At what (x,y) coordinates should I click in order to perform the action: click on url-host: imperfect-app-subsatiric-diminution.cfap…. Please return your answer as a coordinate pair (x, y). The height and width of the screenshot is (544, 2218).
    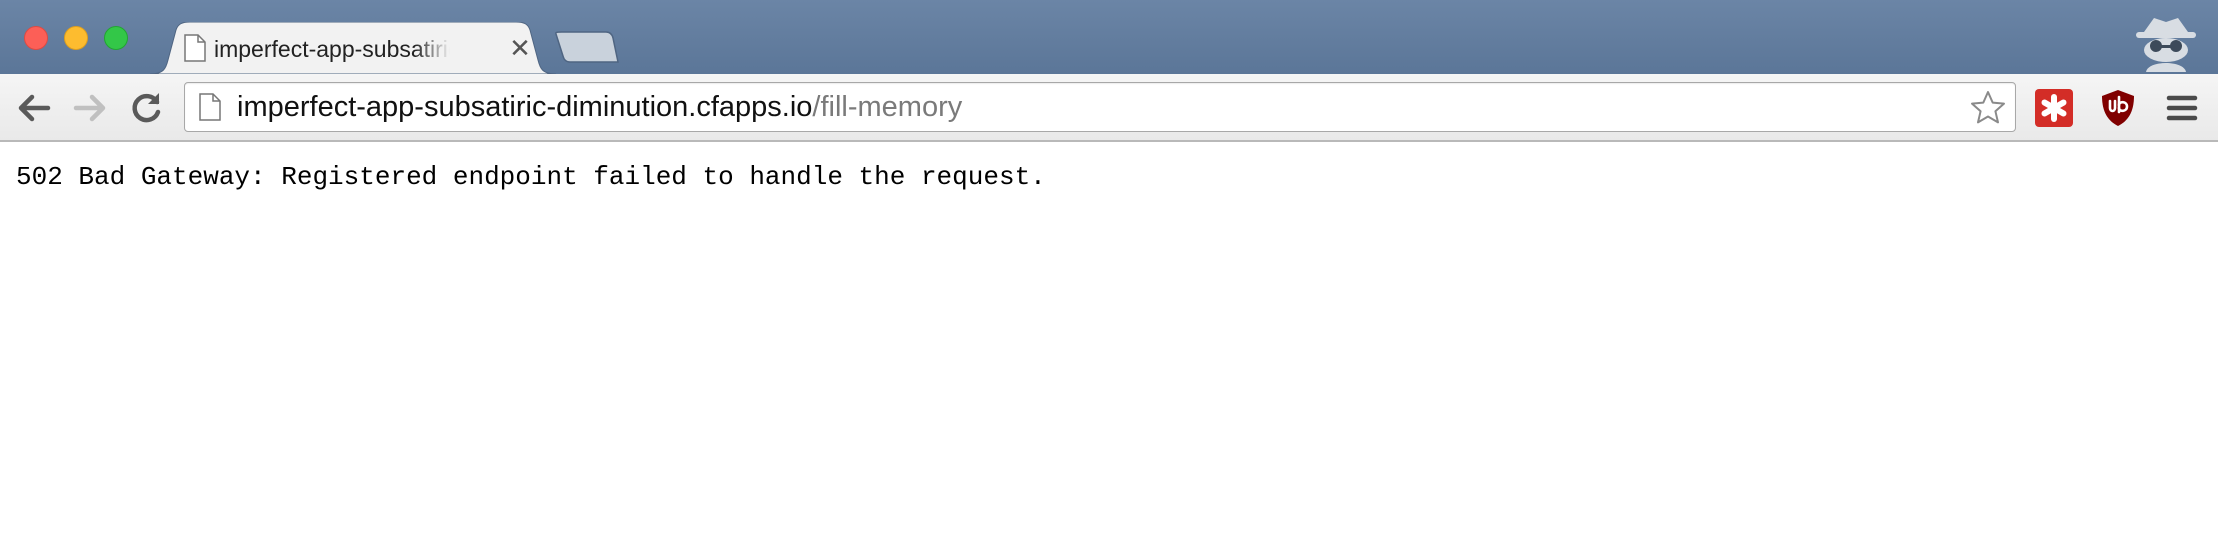
    Looking at the image, I should click on (525, 107).